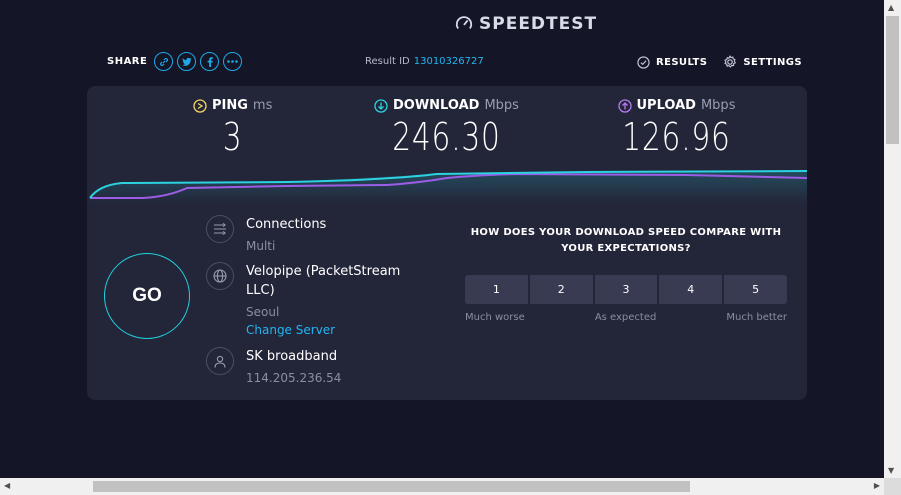  What do you see at coordinates (755, 289) in the screenshot?
I see `rating-option-5: 5` at bounding box center [755, 289].